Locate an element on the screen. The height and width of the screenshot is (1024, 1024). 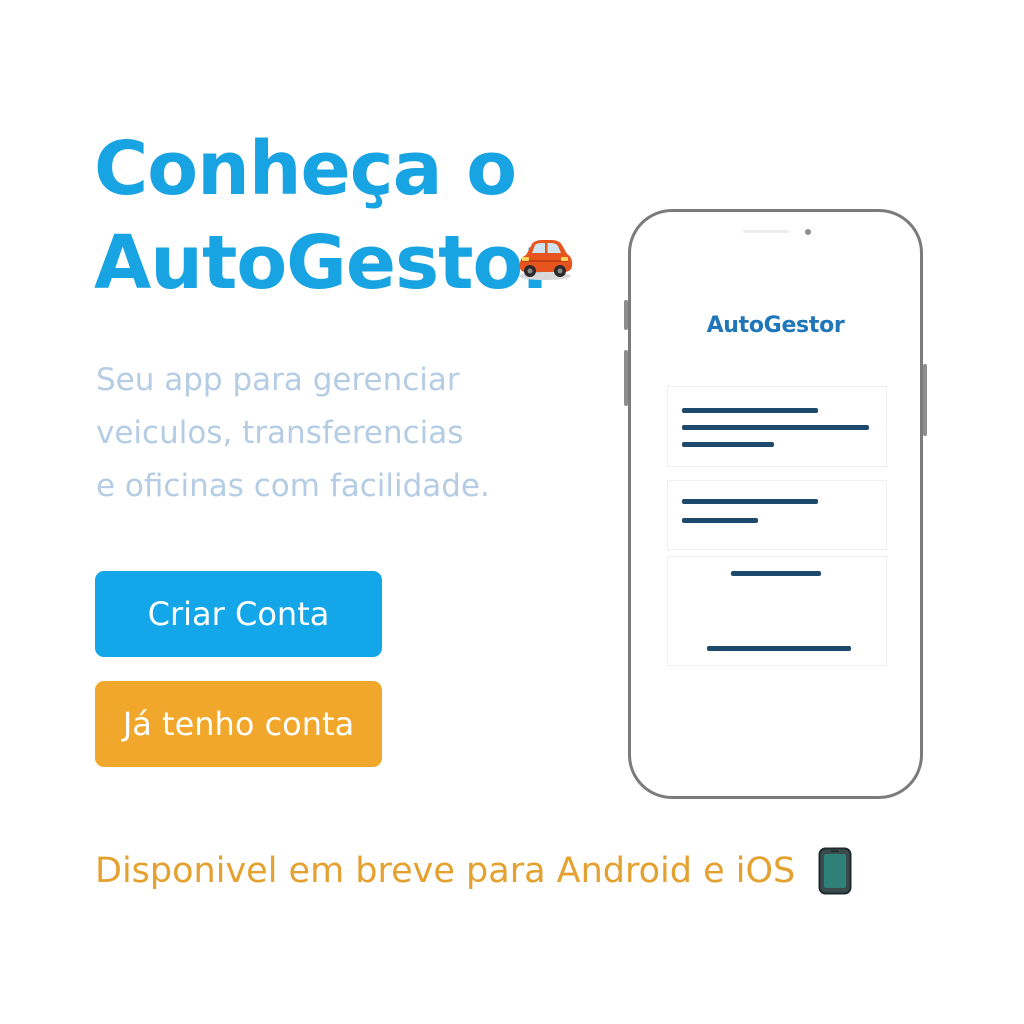
phone-side-button-right is located at coordinates (925, 400).